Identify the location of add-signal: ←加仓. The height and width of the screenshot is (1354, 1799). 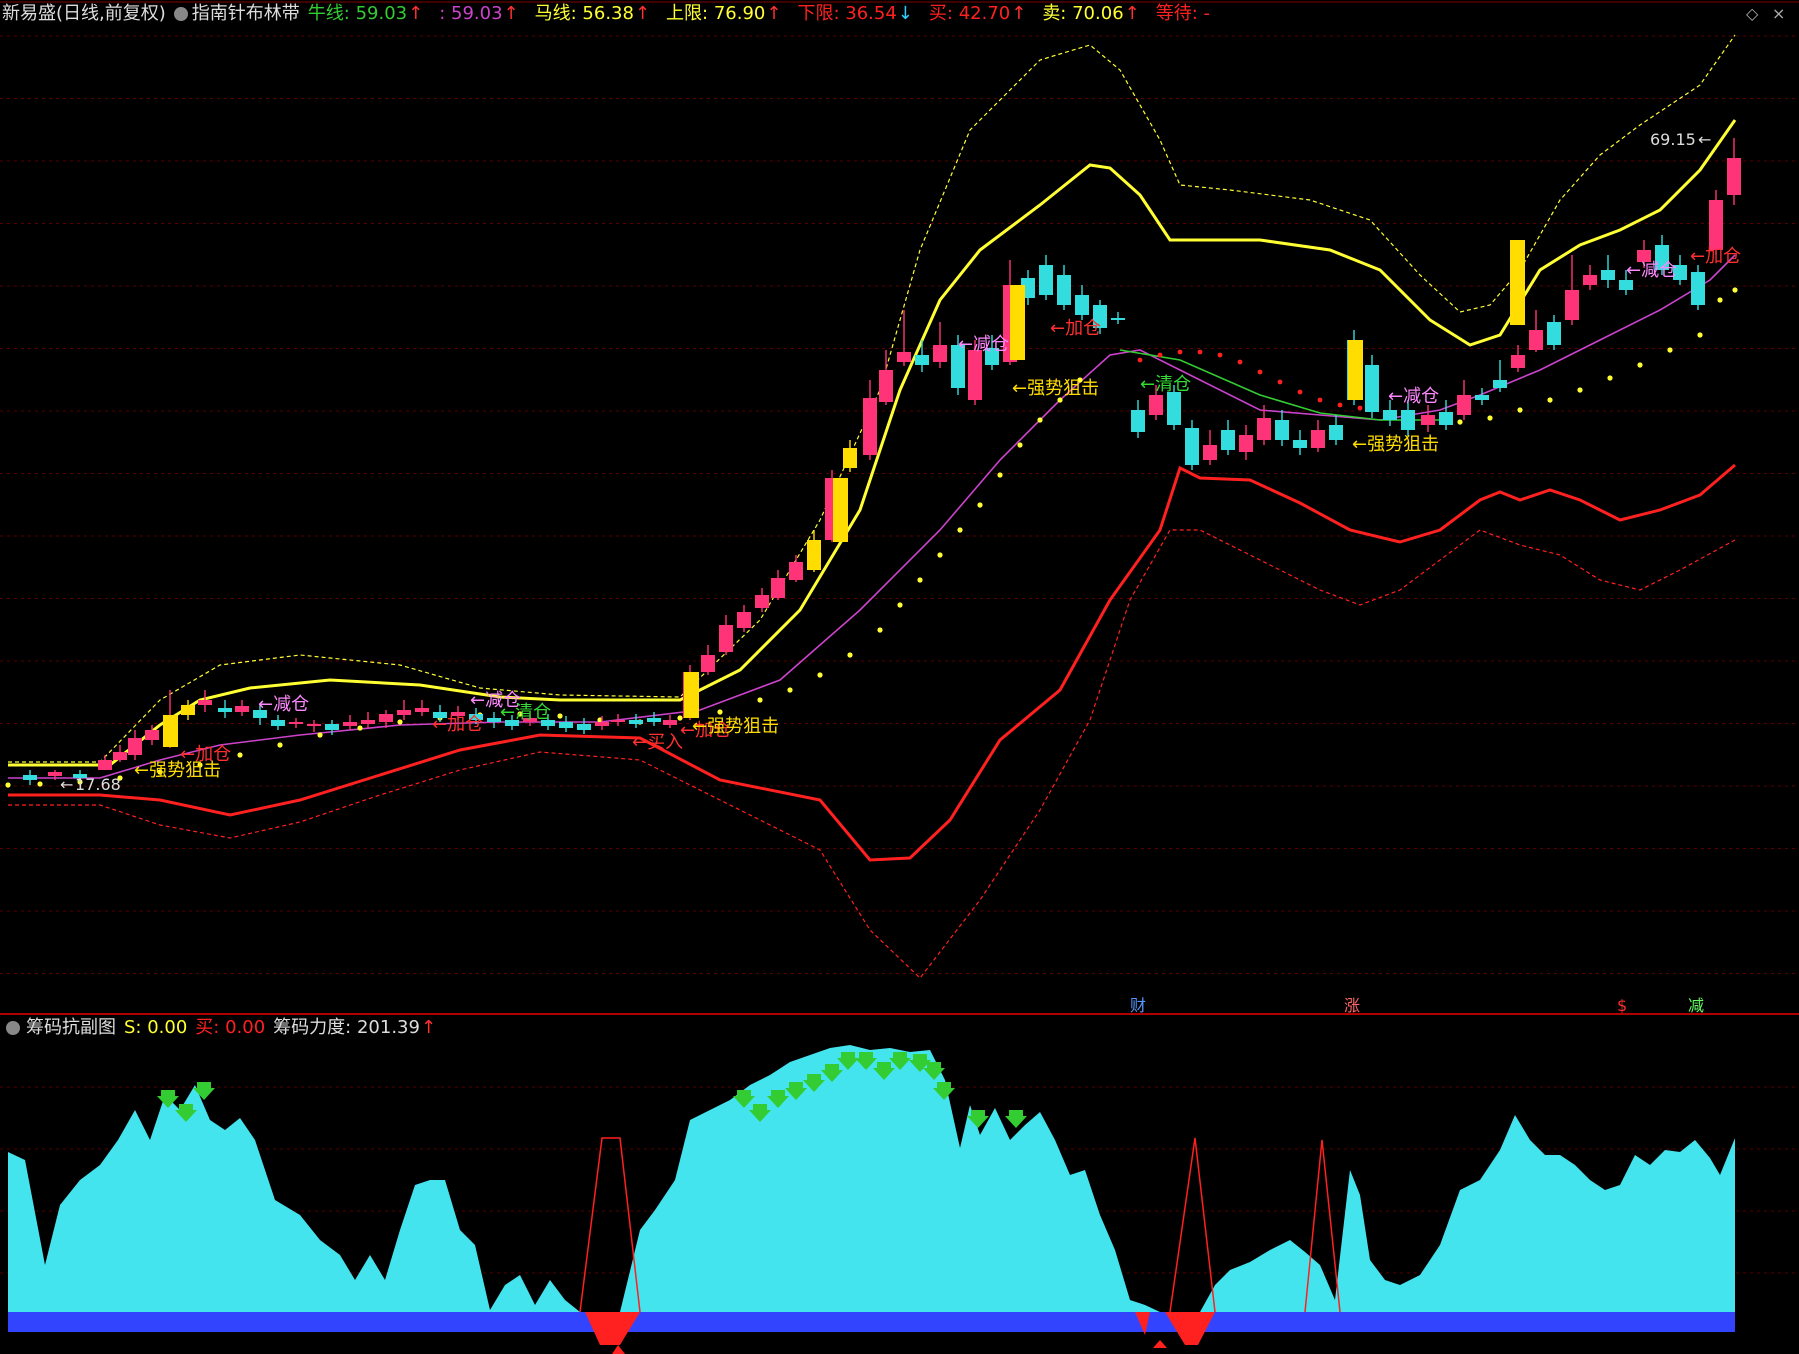
(1075, 328).